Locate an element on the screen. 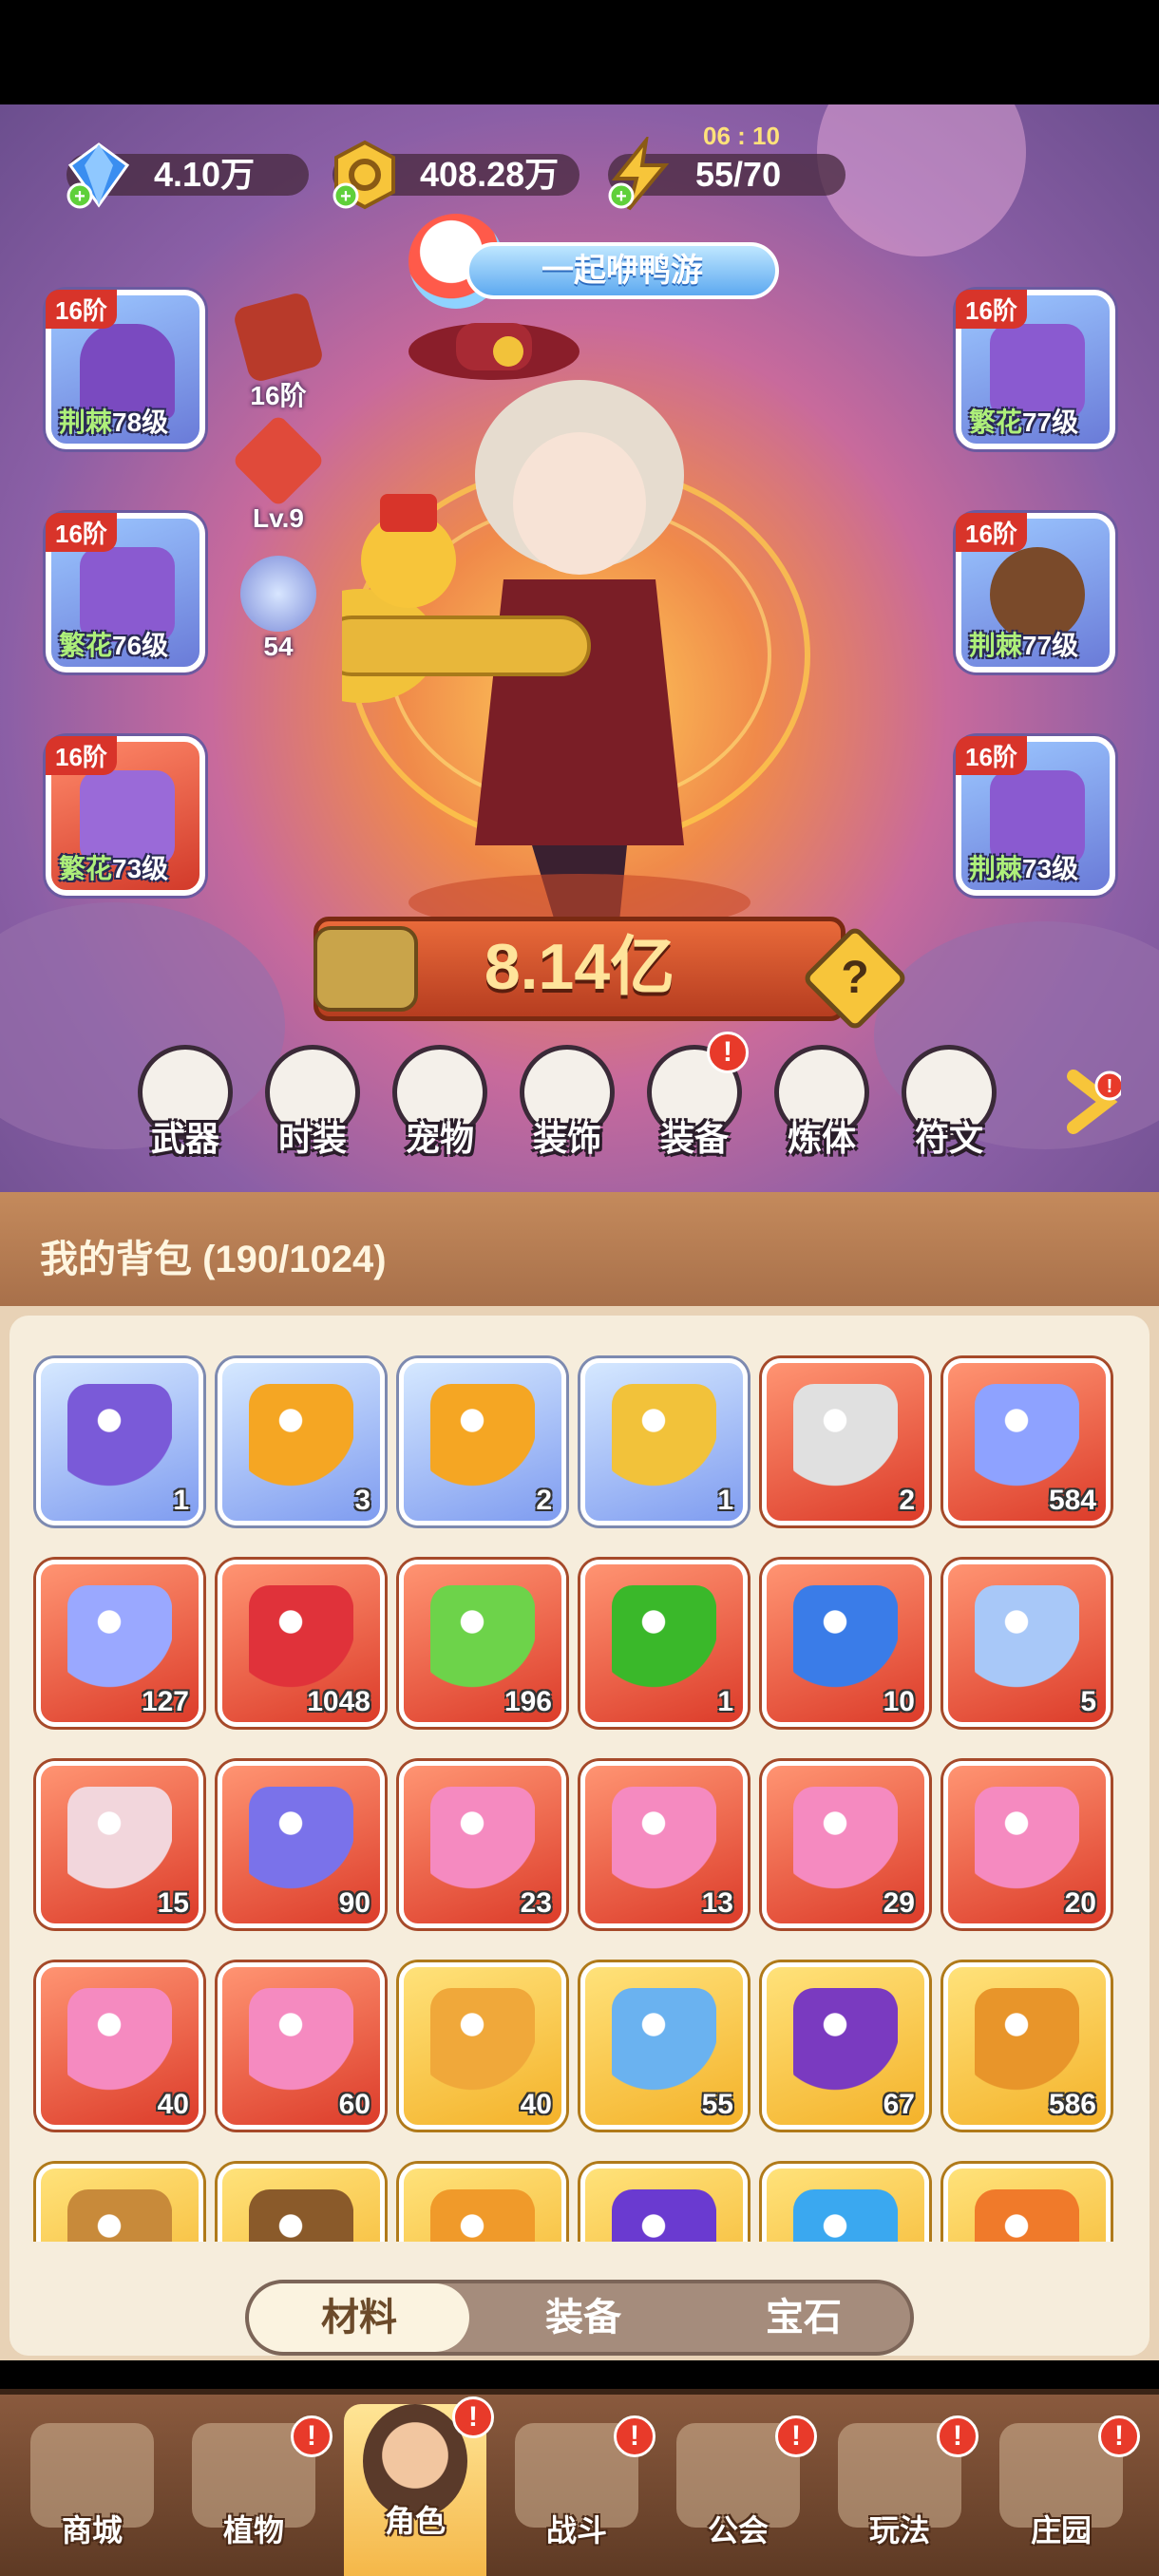 This screenshot has width=1159, height=2576. equip-slot-boots: 16阶 荆棘73级 is located at coordinates (1035, 816).